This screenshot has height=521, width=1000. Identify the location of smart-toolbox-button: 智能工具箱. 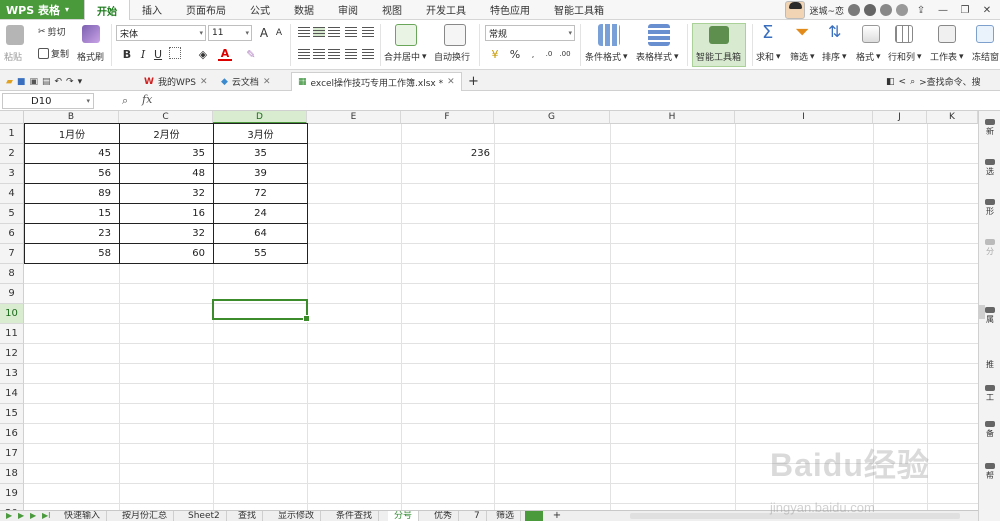
(719, 45).